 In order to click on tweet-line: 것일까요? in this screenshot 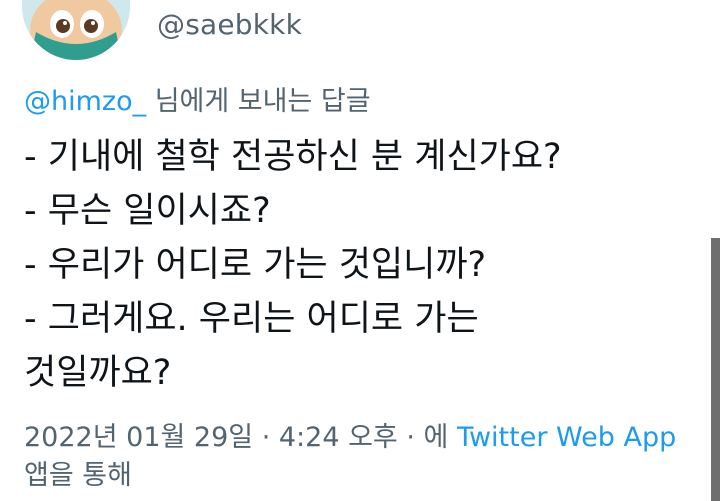, I will do `click(98, 373)`.